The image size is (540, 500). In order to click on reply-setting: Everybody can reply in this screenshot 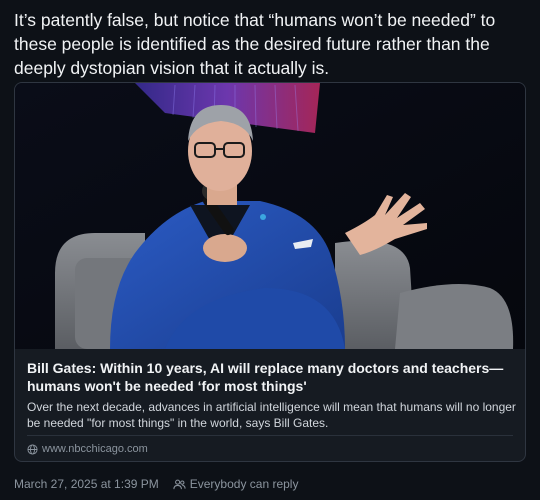, I will do `click(236, 484)`.